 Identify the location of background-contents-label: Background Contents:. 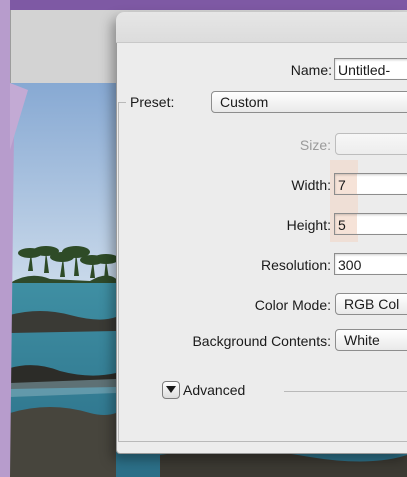
(261, 341).